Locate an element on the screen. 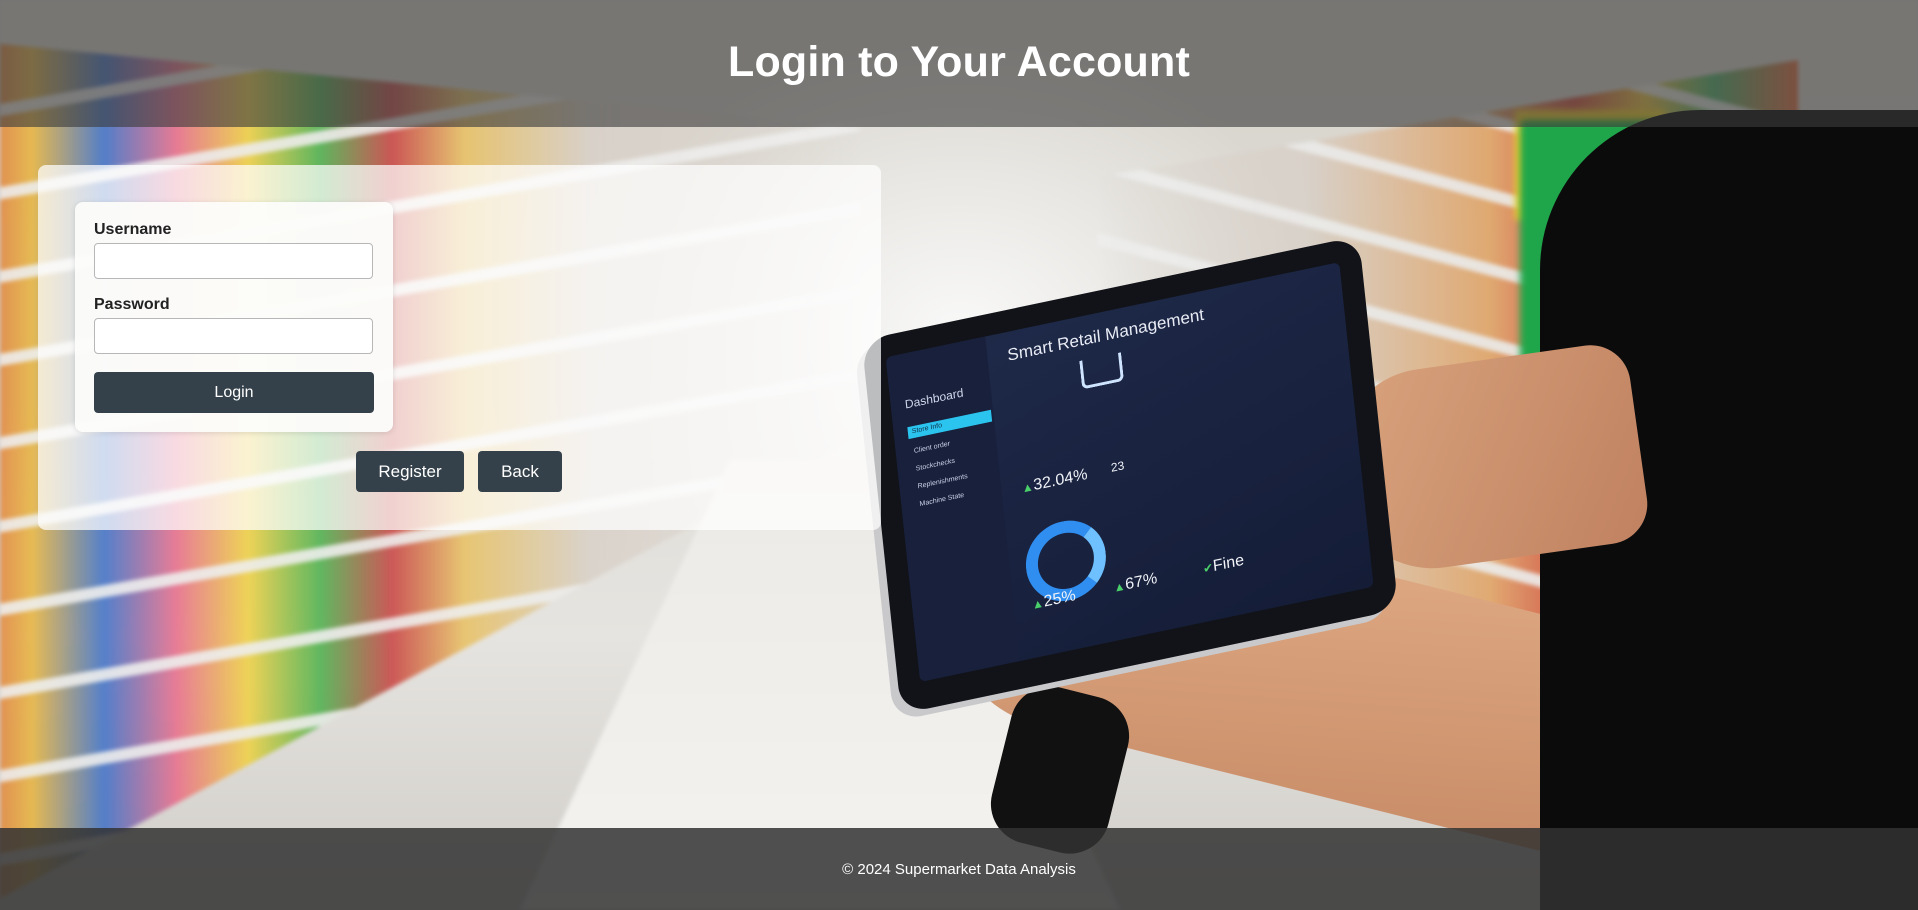 Image resolution: width=1918 pixels, height=910 pixels. back-button: Back is located at coordinates (520, 471).